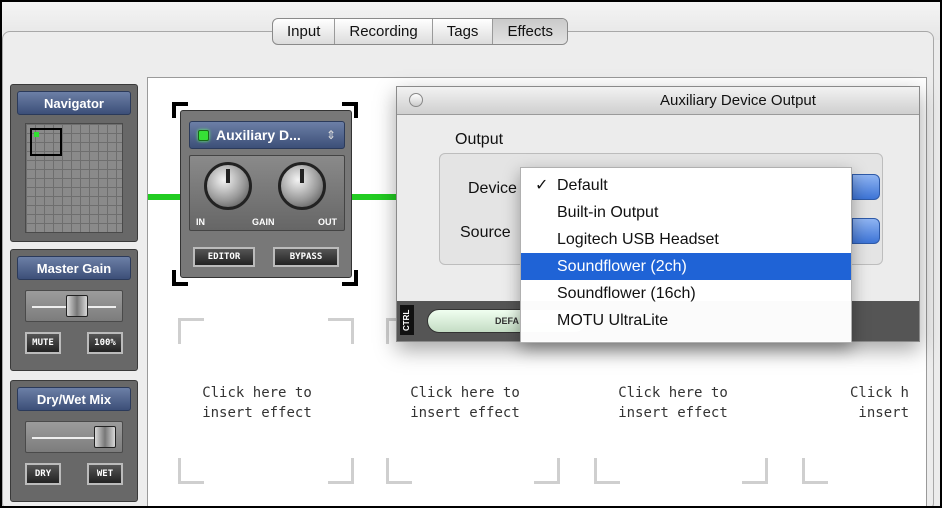  I want to click on menu-item-label: Logitech USB Headset, so click(638, 239).